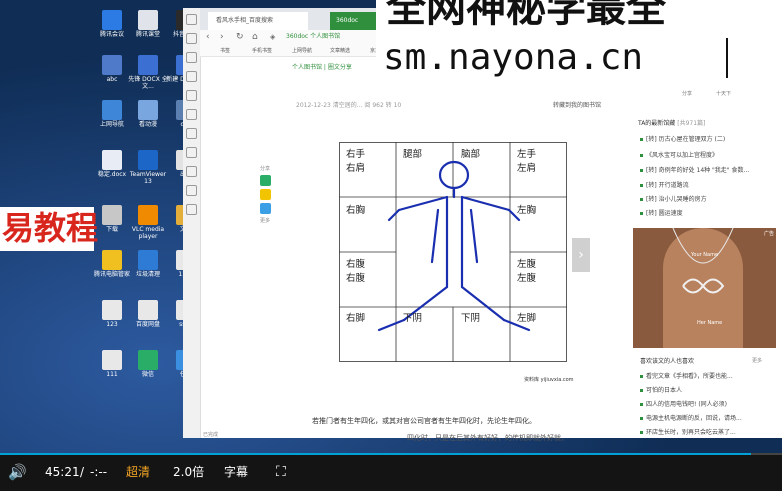 This screenshot has height=491, width=782. What do you see at coordinates (664, 390) in the screenshot?
I see `rec-item-text: 可怕的日本人` at bounding box center [664, 390].